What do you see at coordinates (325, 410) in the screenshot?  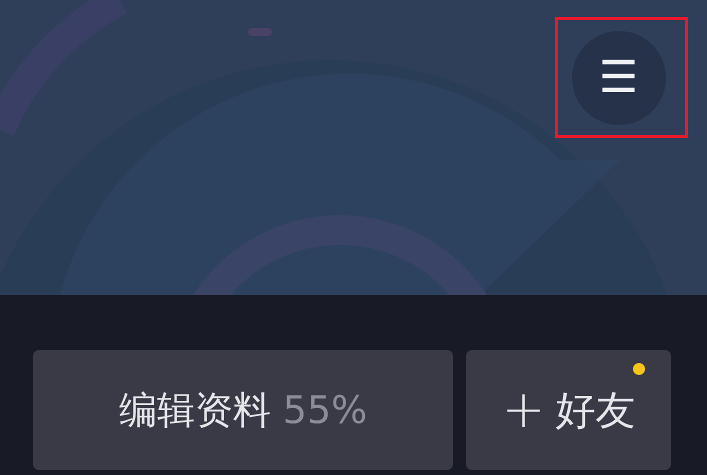 I see `percentage-text: 55%` at bounding box center [325, 410].